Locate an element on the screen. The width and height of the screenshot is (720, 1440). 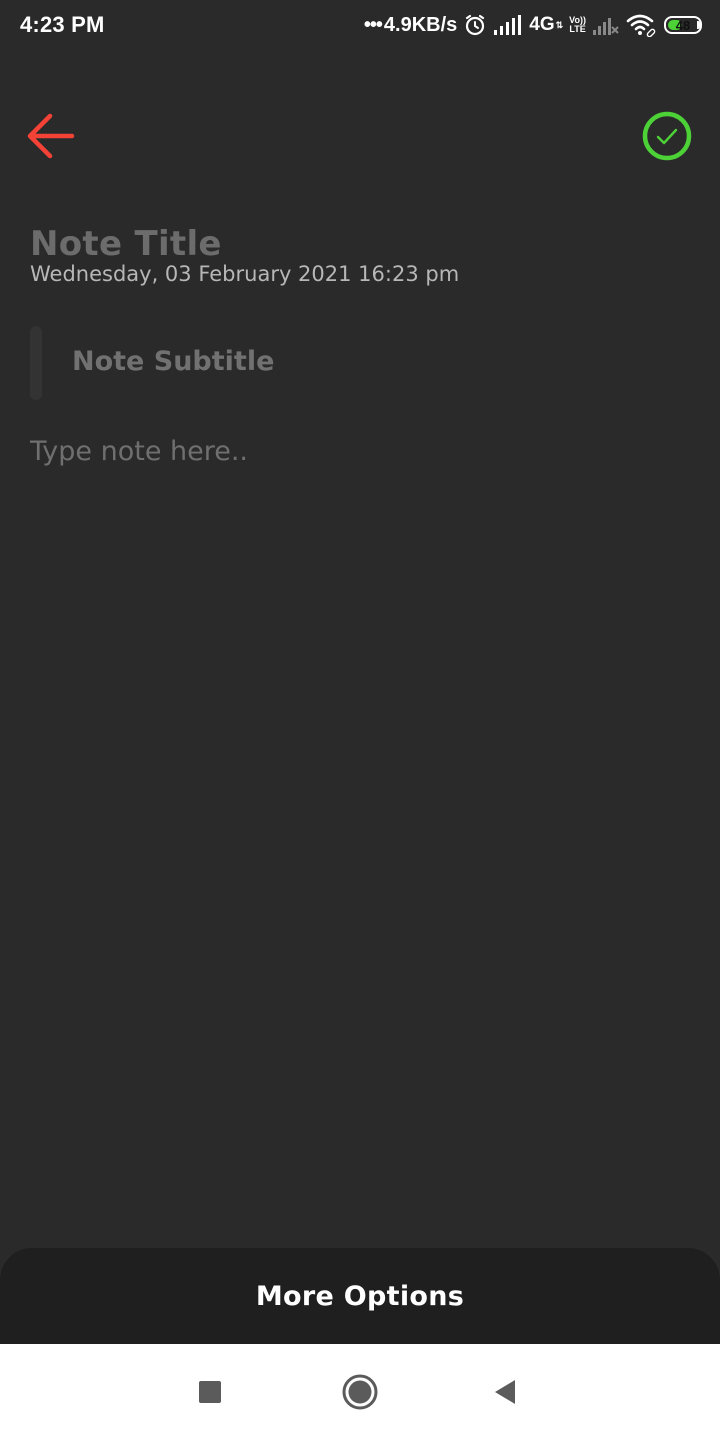
battery-body: 48 is located at coordinates (683, 25).